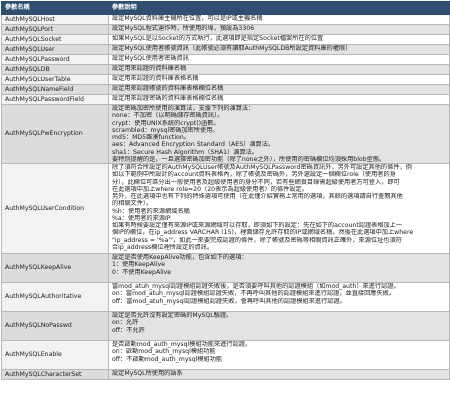  What do you see at coordinates (155, 79) in the screenshot?
I see `description-line: 設定用來認證的資料庫表格名稱` at bounding box center [155, 79].